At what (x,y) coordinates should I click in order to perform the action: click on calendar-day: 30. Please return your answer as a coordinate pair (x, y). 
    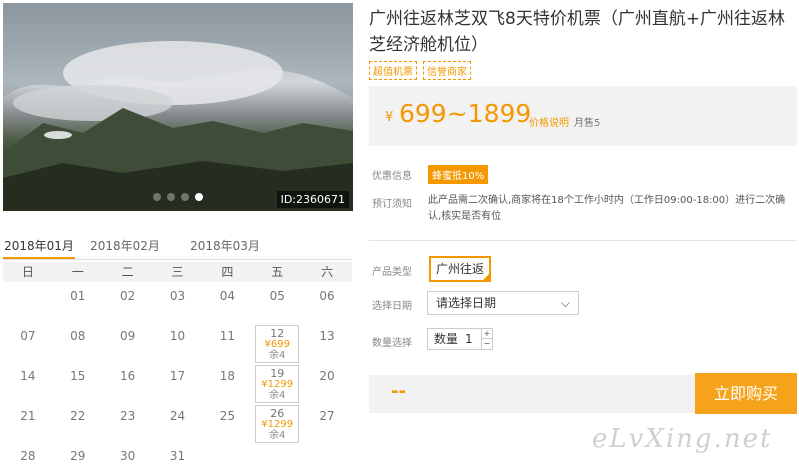
    Looking at the image, I should click on (128, 460).